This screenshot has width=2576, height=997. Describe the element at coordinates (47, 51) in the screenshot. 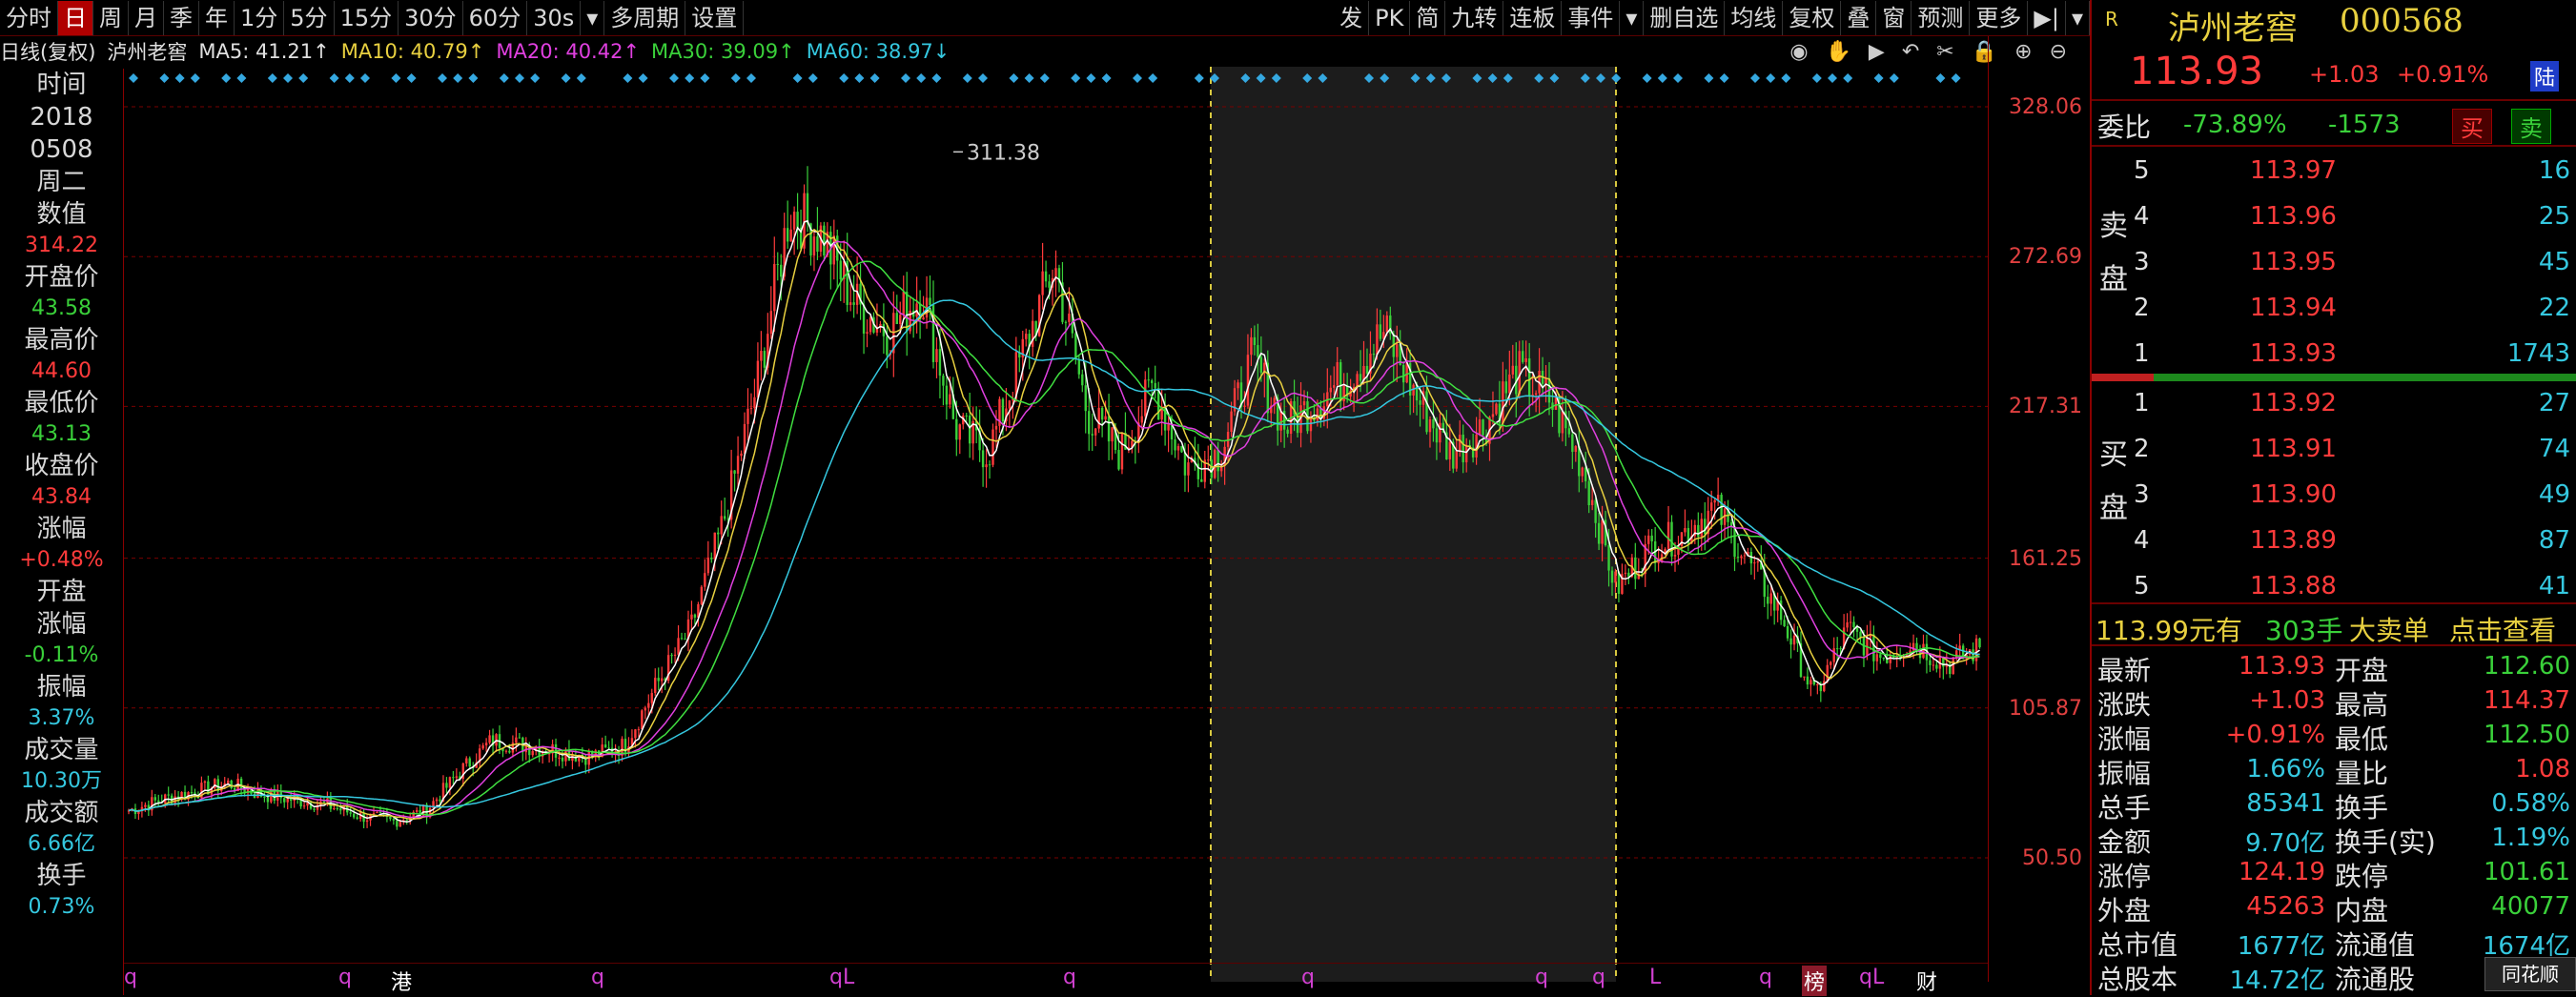

I see `period-label: 日线(复权)` at that location.